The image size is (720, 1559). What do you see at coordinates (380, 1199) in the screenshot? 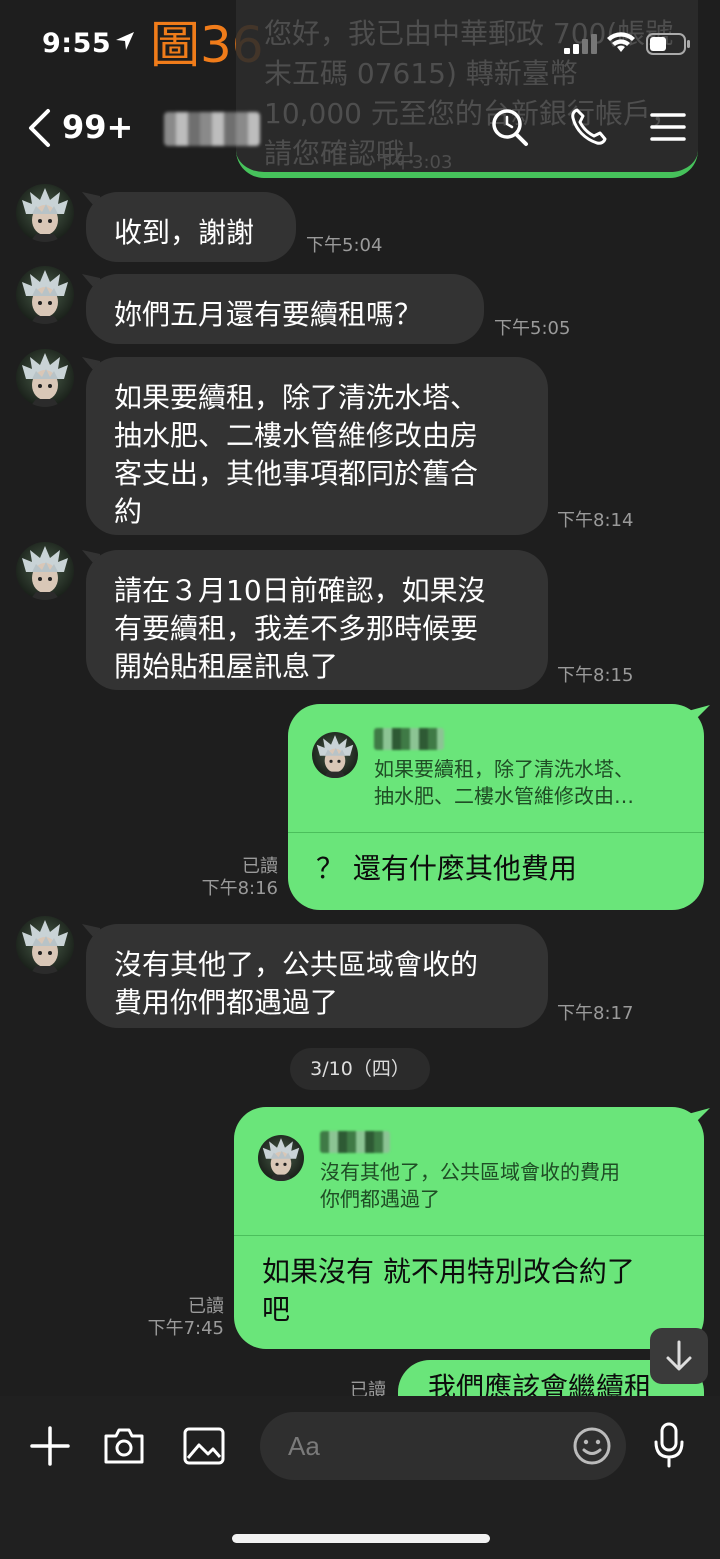
I see `quoted-text-line: 你們都遇過了` at bounding box center [380, 1199].